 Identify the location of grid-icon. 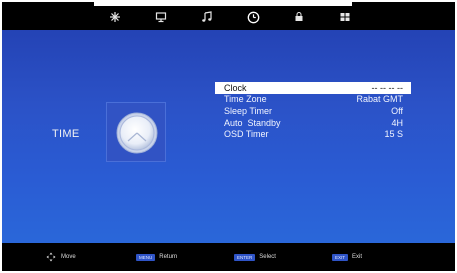
(345, 17).